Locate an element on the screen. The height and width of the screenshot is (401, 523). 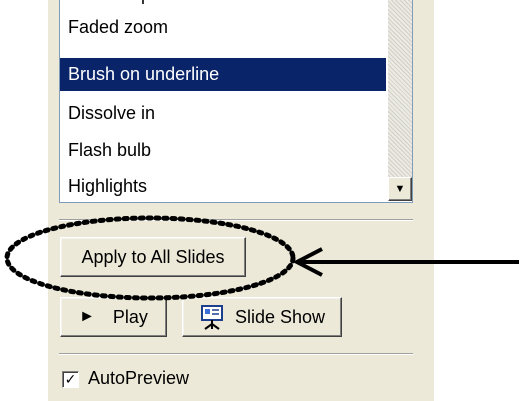
list-item: Faded wipe is located at coordinates (223, 5).